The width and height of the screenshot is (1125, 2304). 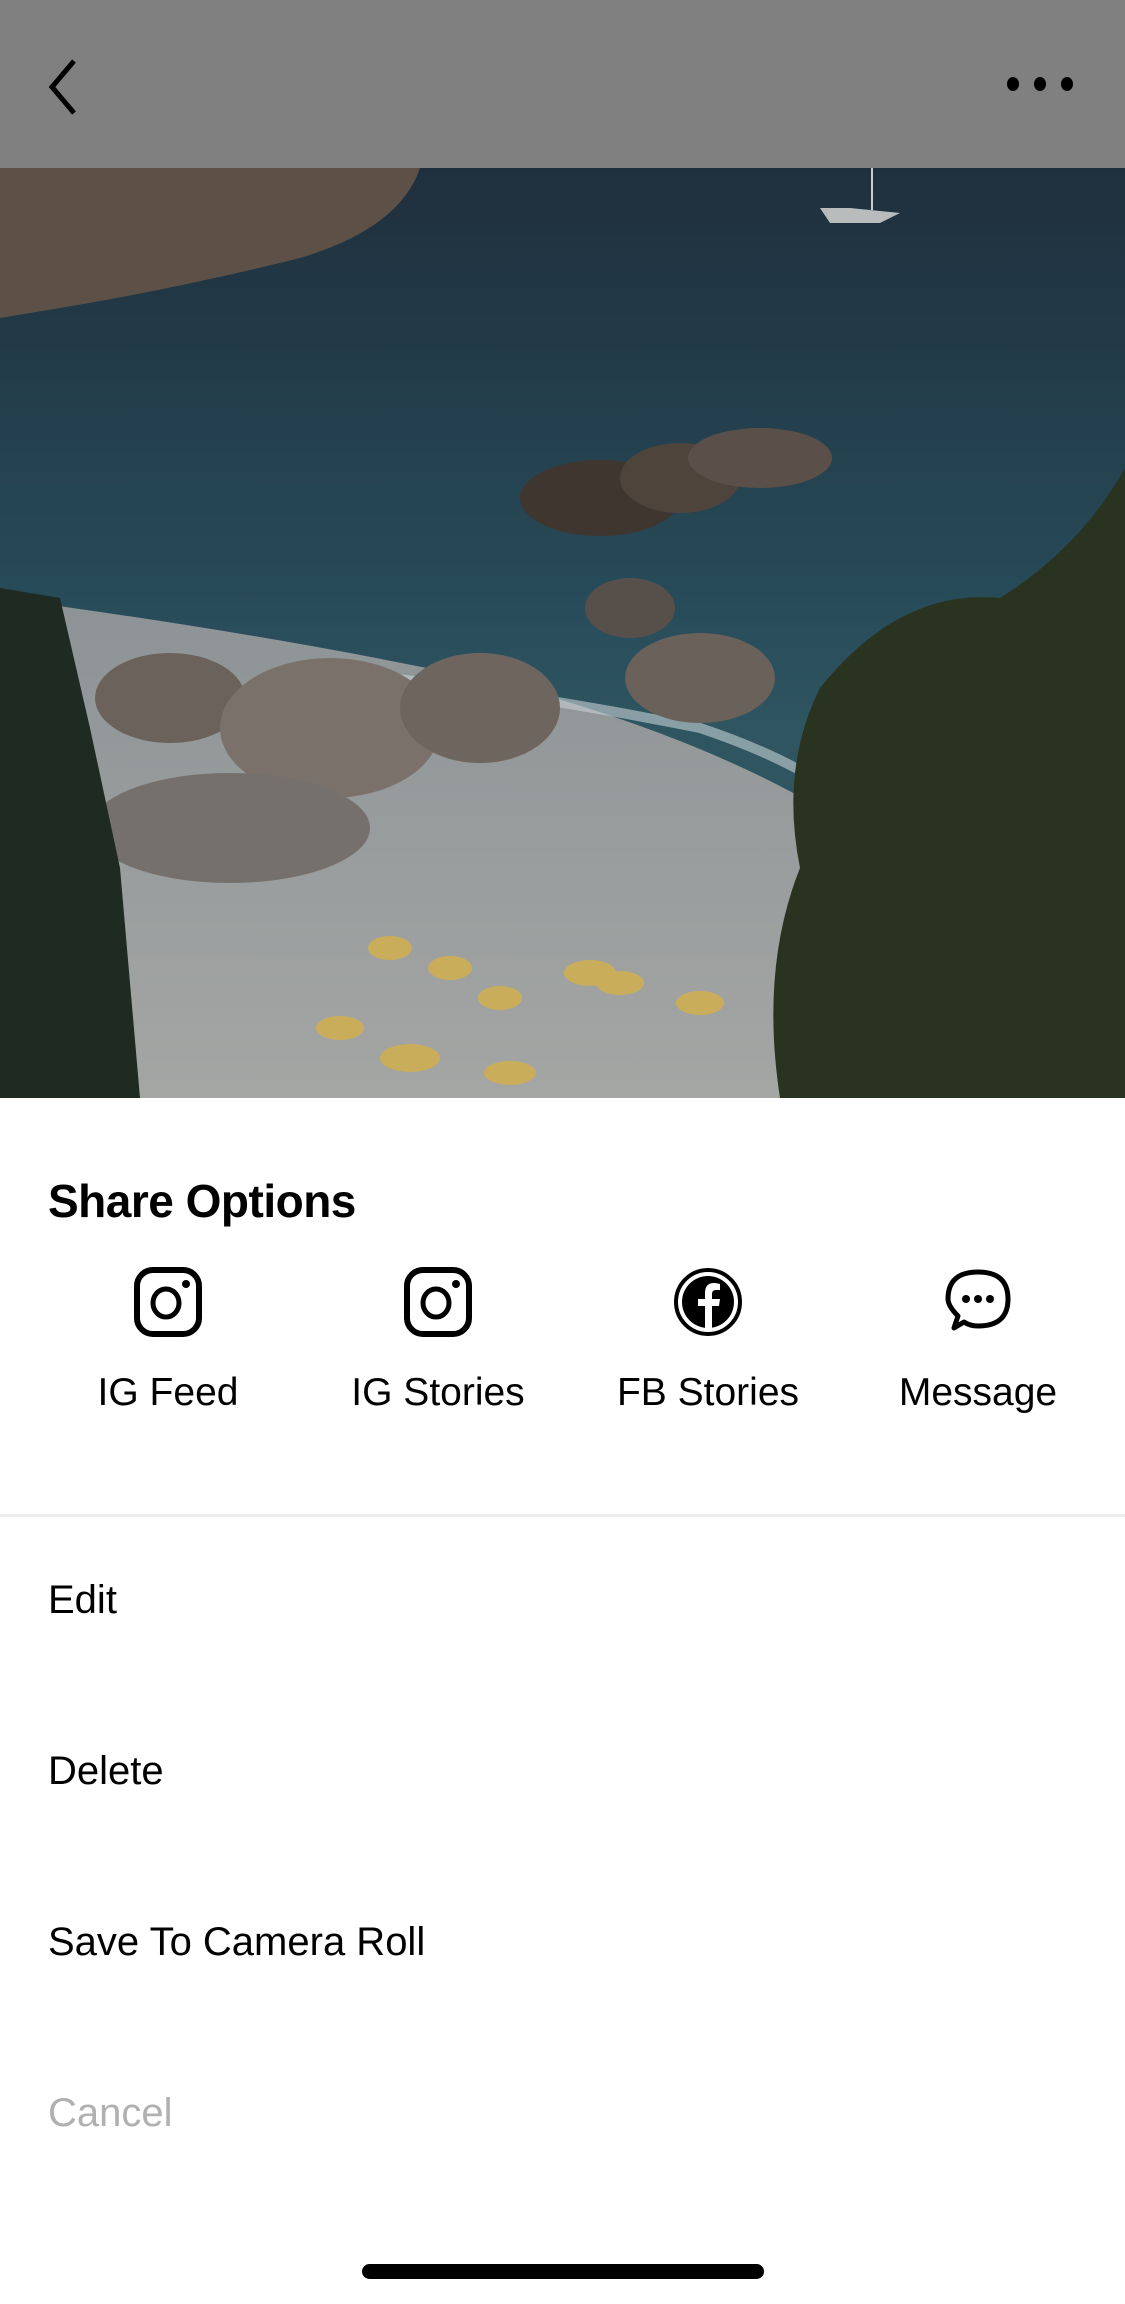 What do you see at coordinates (978, 1392) in the screenshot?
I see `share-option-label: Message` at bounding box center [978, 1392].